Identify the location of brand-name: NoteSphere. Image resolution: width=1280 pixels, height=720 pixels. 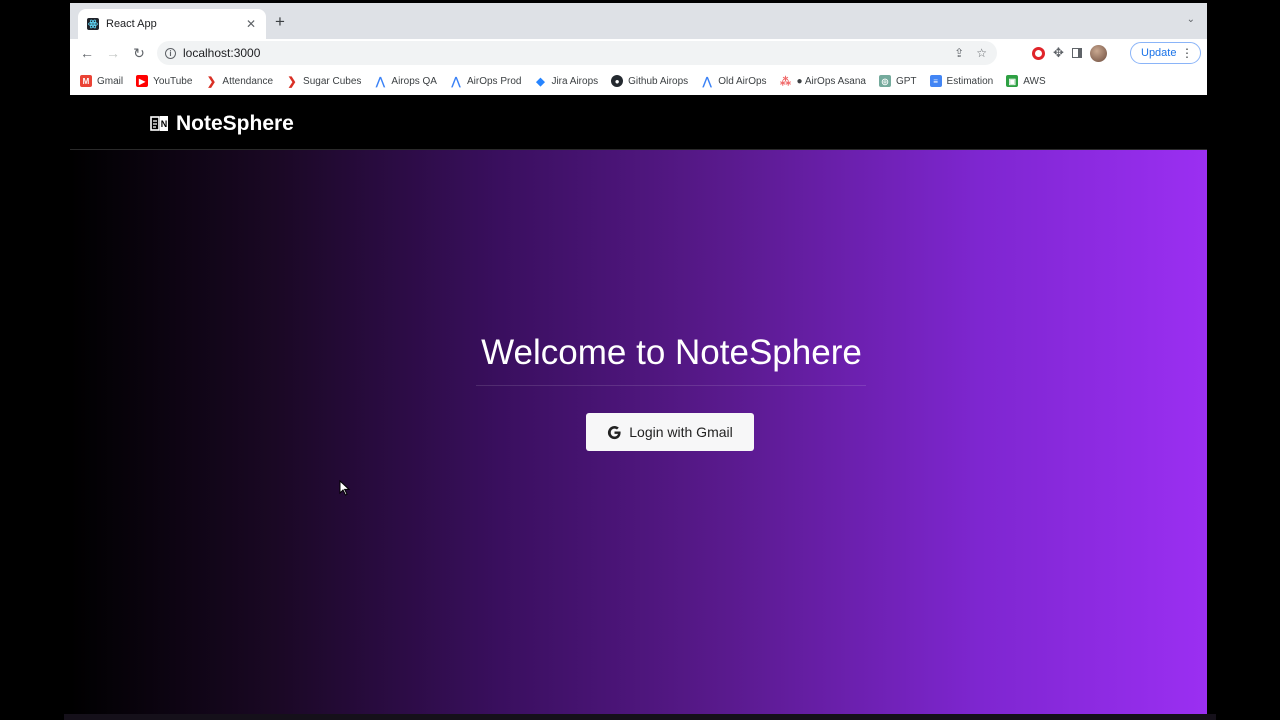
(235, 123).